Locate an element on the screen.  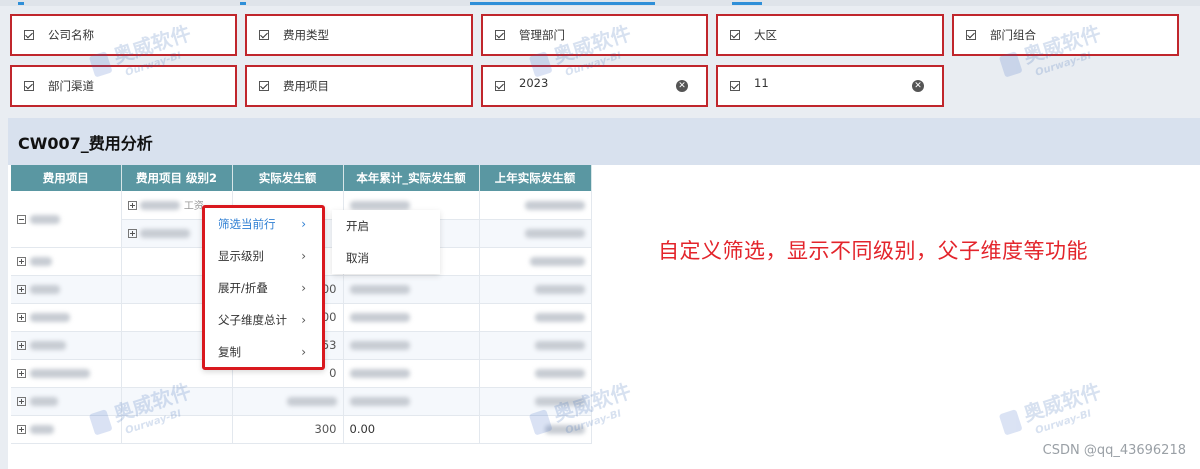
filter-expense-type: 费用类型 is located at coordinates (359, 35).